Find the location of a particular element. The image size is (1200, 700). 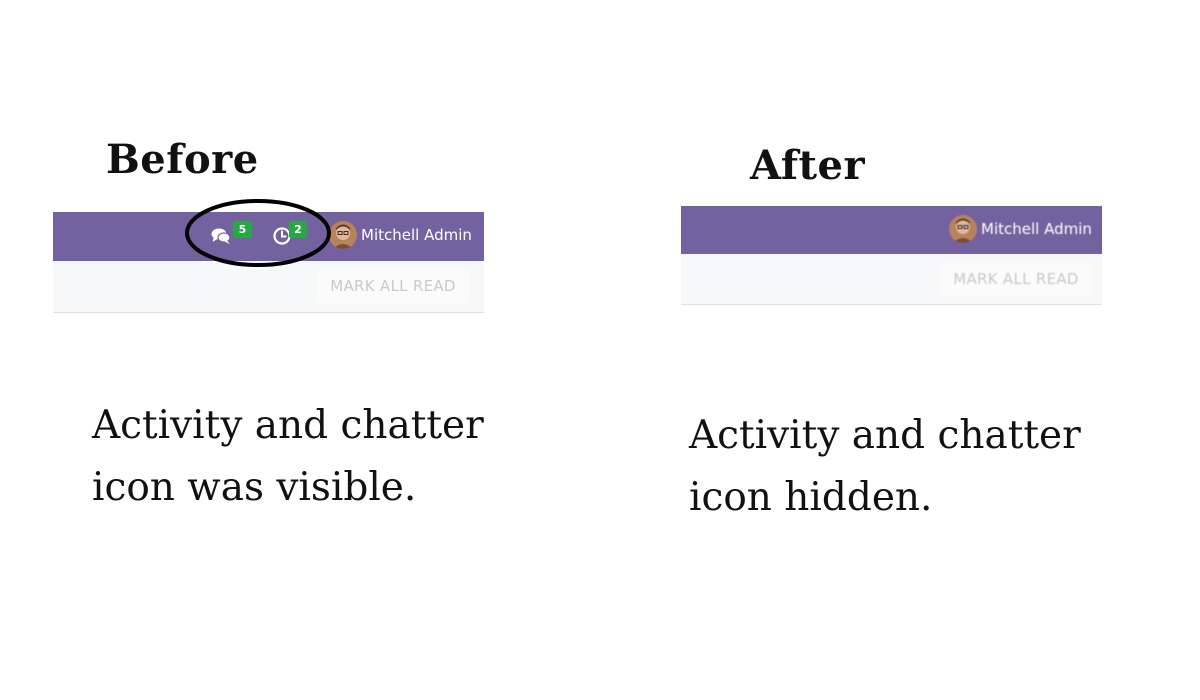

before-navbar: 5 2 Mitchell Admin is located at coordinates (268, 236).